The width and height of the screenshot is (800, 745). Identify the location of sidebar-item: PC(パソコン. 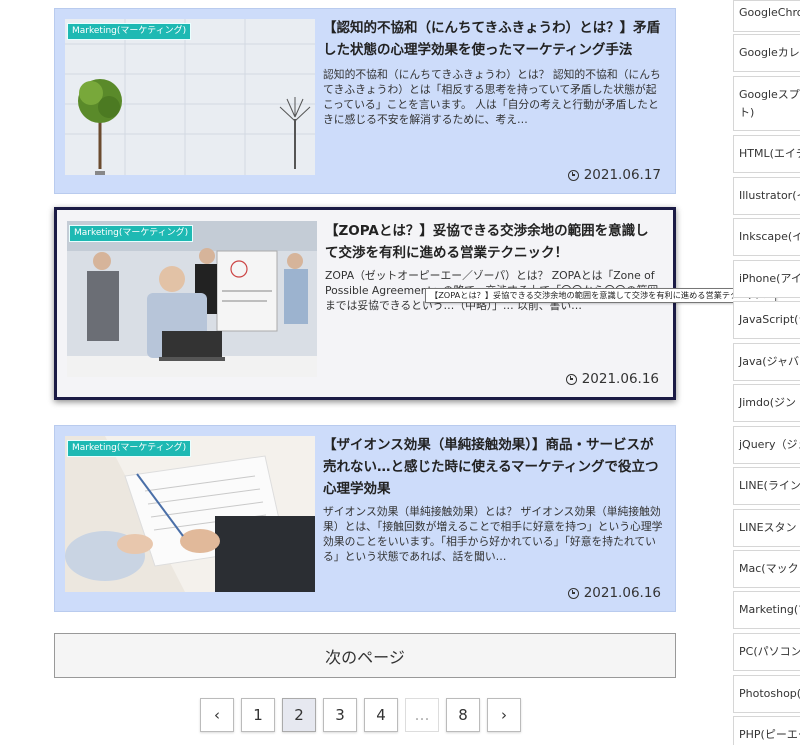
(766, 652).